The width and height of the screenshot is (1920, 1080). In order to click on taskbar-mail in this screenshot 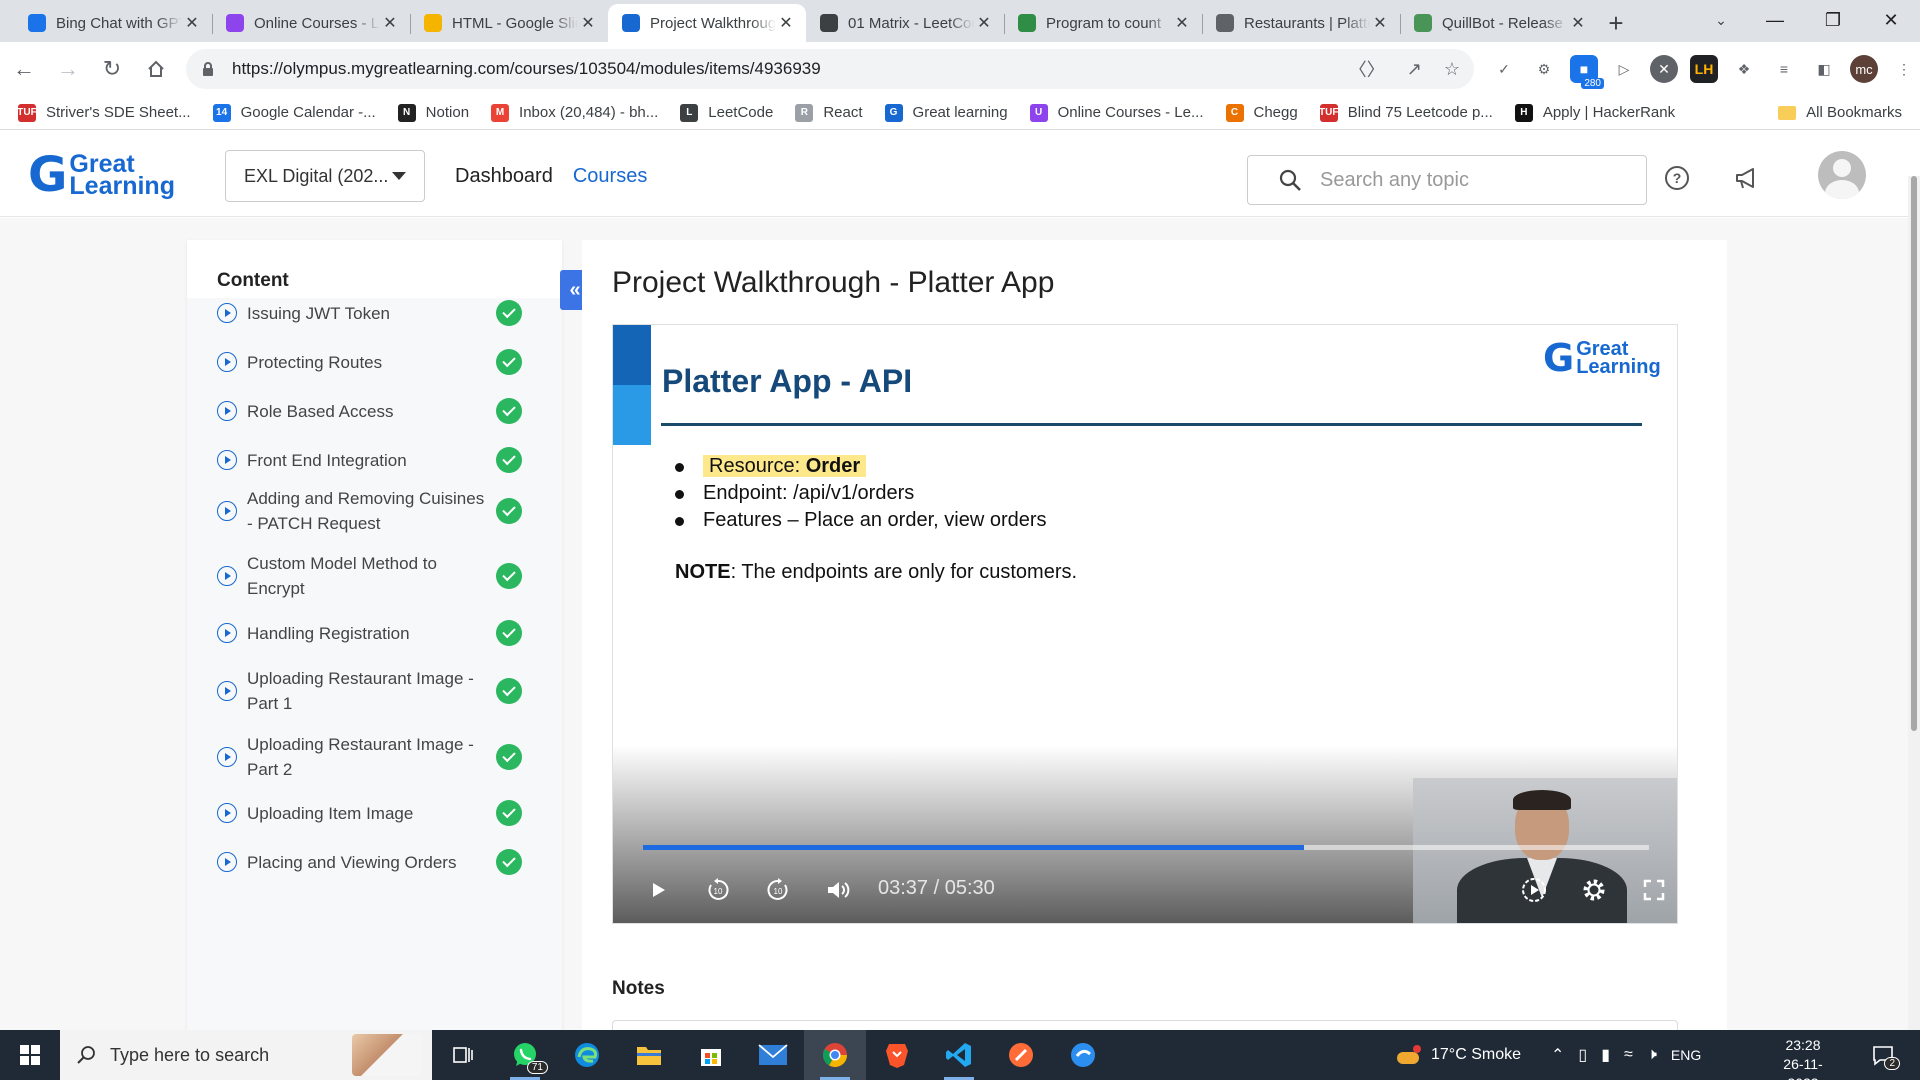, I will do `click(773, 1055)`.